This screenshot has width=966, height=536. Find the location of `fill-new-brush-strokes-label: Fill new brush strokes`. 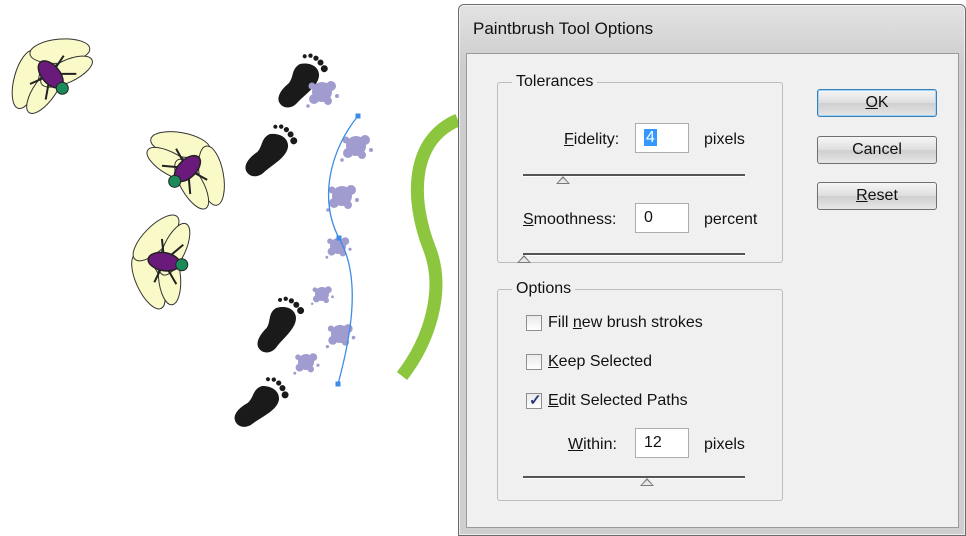

fill-new-brush-strokes-label: Fill new brush strokes is located at coordinates (625, 322).